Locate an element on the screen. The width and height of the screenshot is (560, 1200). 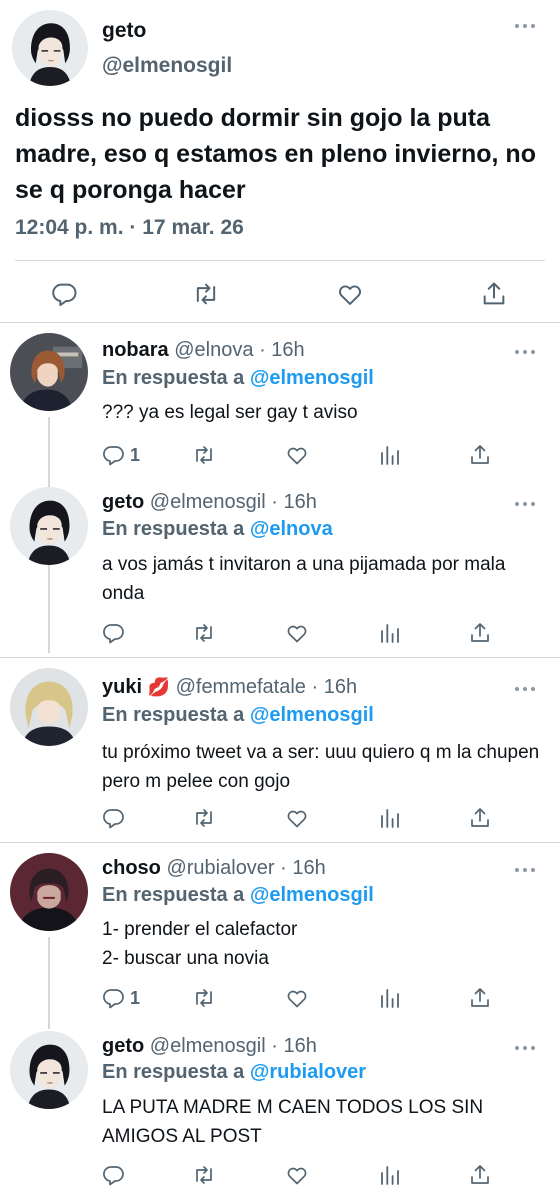
in-reply-handle: @elnova is located at coordinates (291, 529).